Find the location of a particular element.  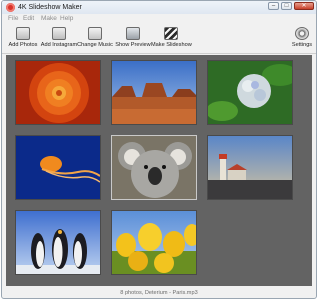

photo-thumb-penguins is located at coordinates (58, 242).